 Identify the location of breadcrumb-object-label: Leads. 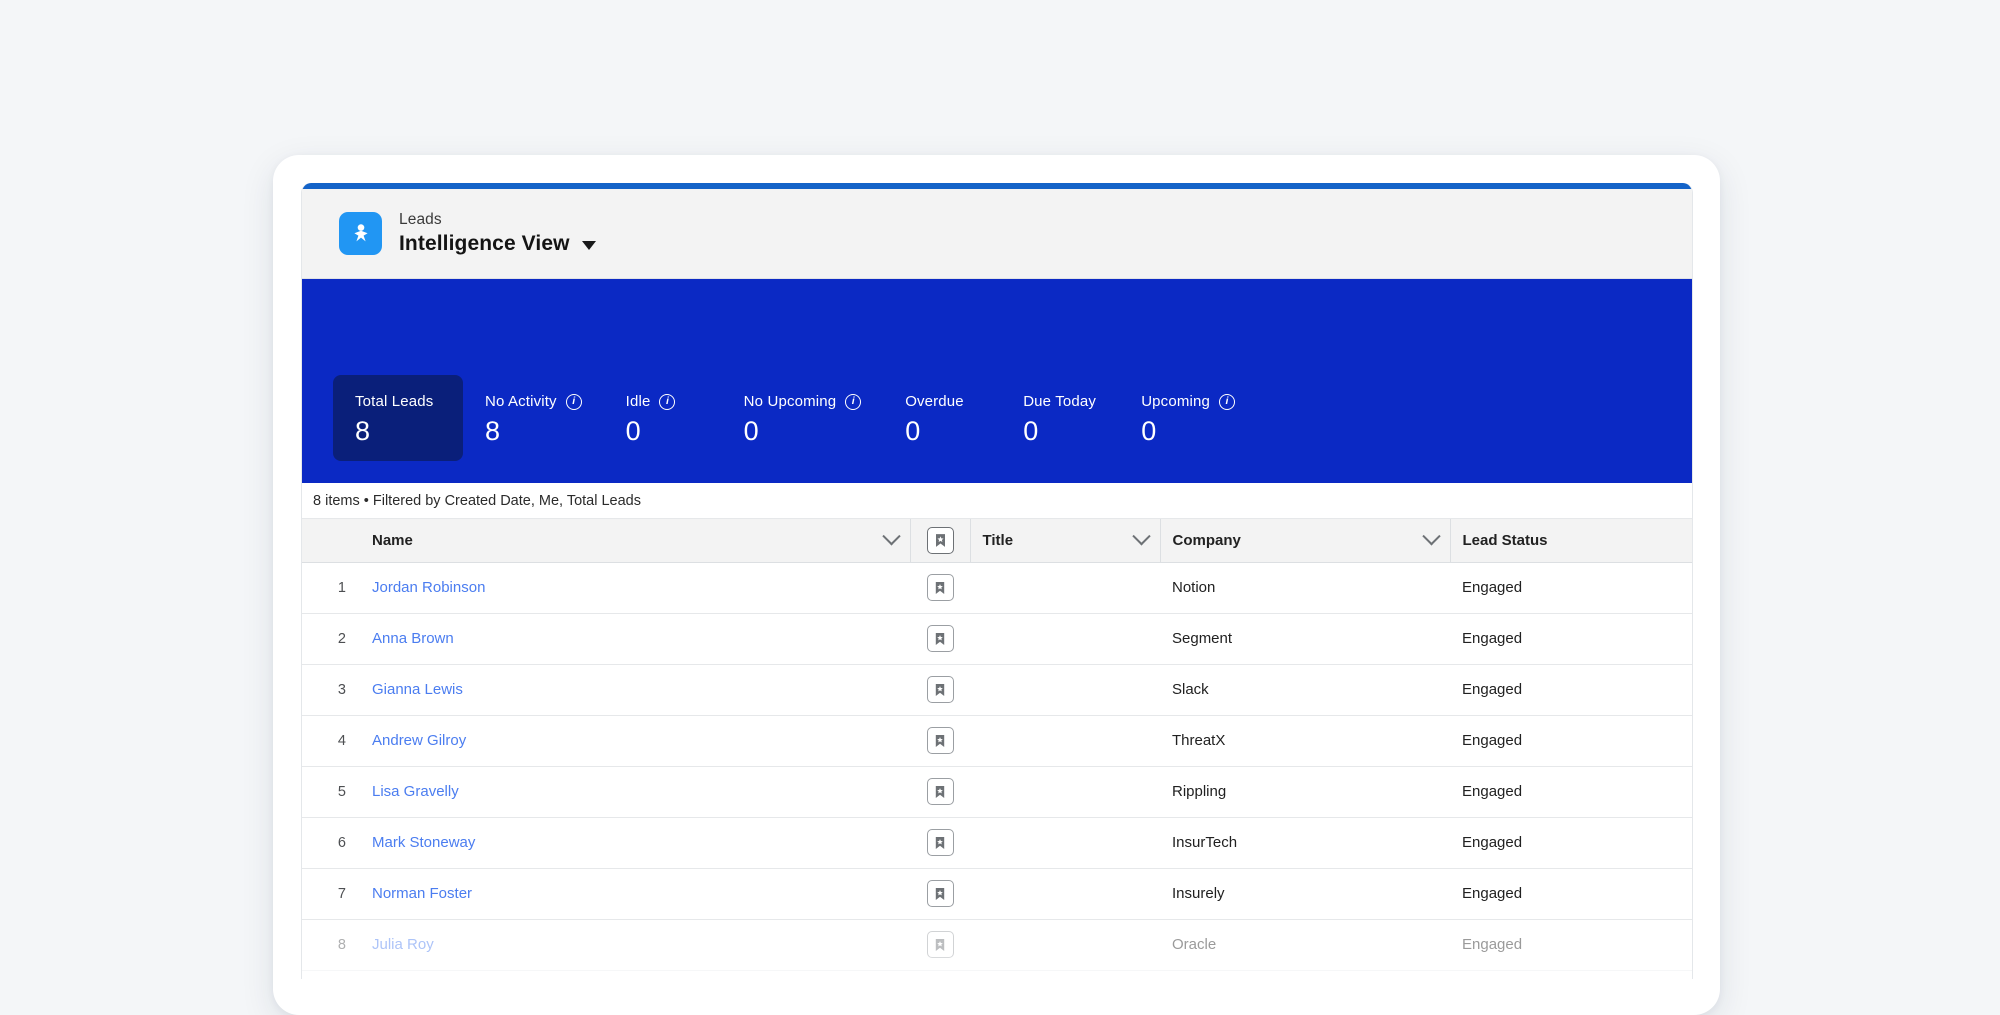
(420, 219).